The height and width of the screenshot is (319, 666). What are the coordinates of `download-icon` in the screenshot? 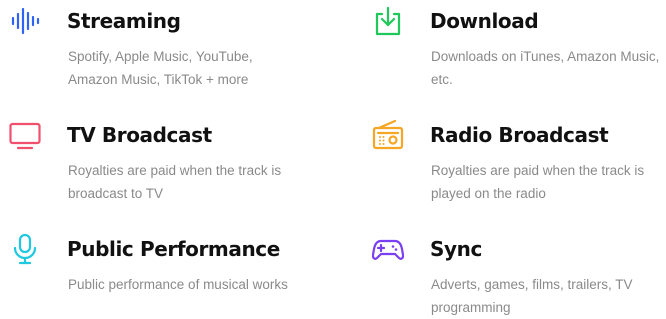 It's located at (388, 21).